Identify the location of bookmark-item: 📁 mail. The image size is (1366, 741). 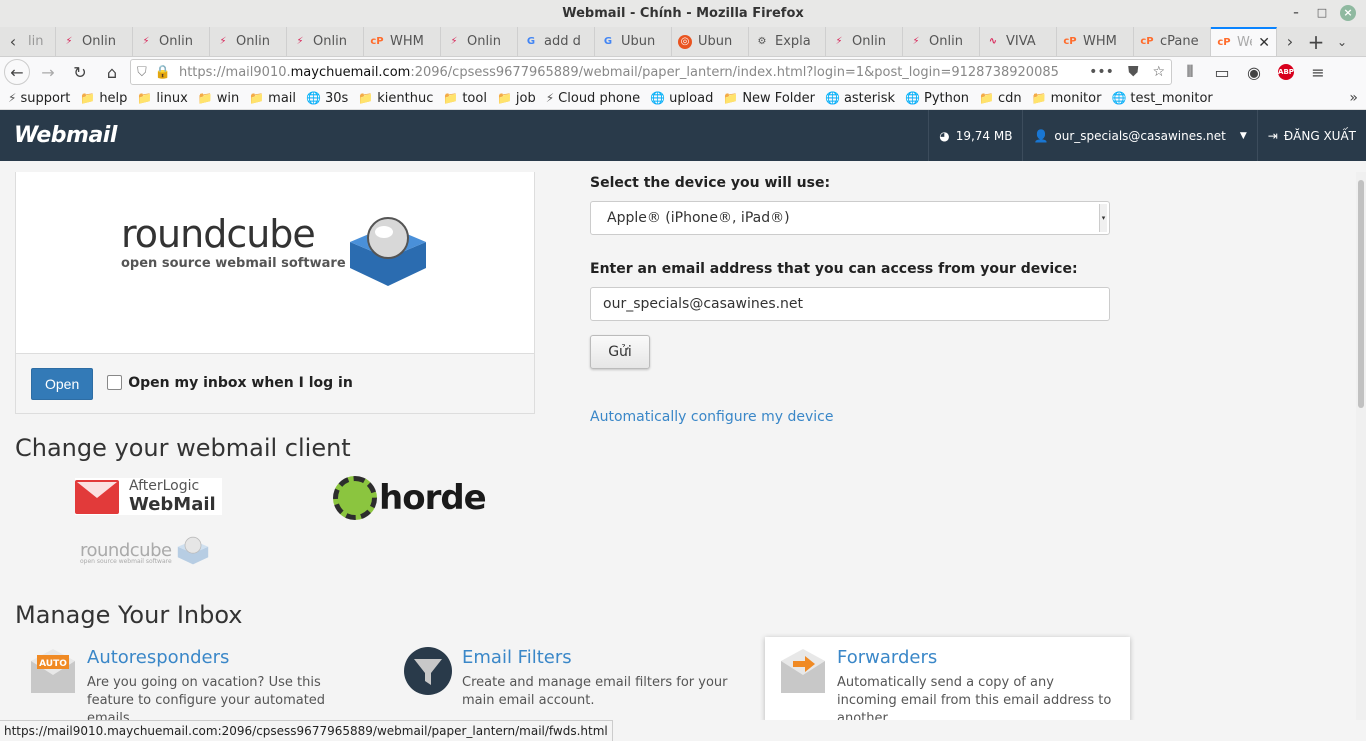
(272, 98).